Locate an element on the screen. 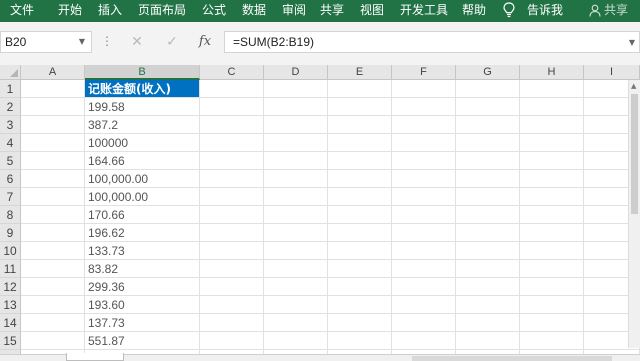 The height and width of the screenshot is (361, 640). row-header-5: 5 is located at coordinates (10, 161).